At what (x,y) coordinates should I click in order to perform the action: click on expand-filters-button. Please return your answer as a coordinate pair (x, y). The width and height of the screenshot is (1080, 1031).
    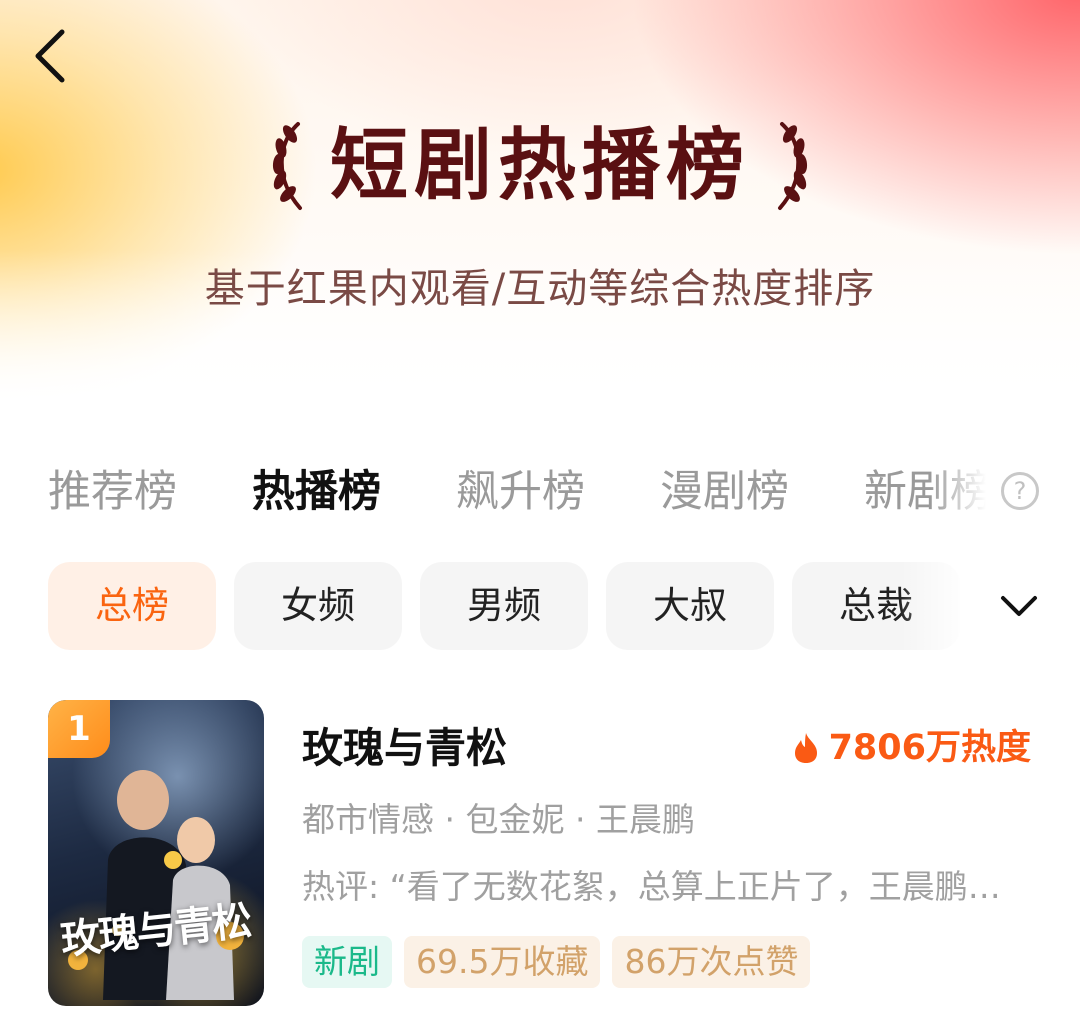
    Looking at the image, I should click on (1019, 606).